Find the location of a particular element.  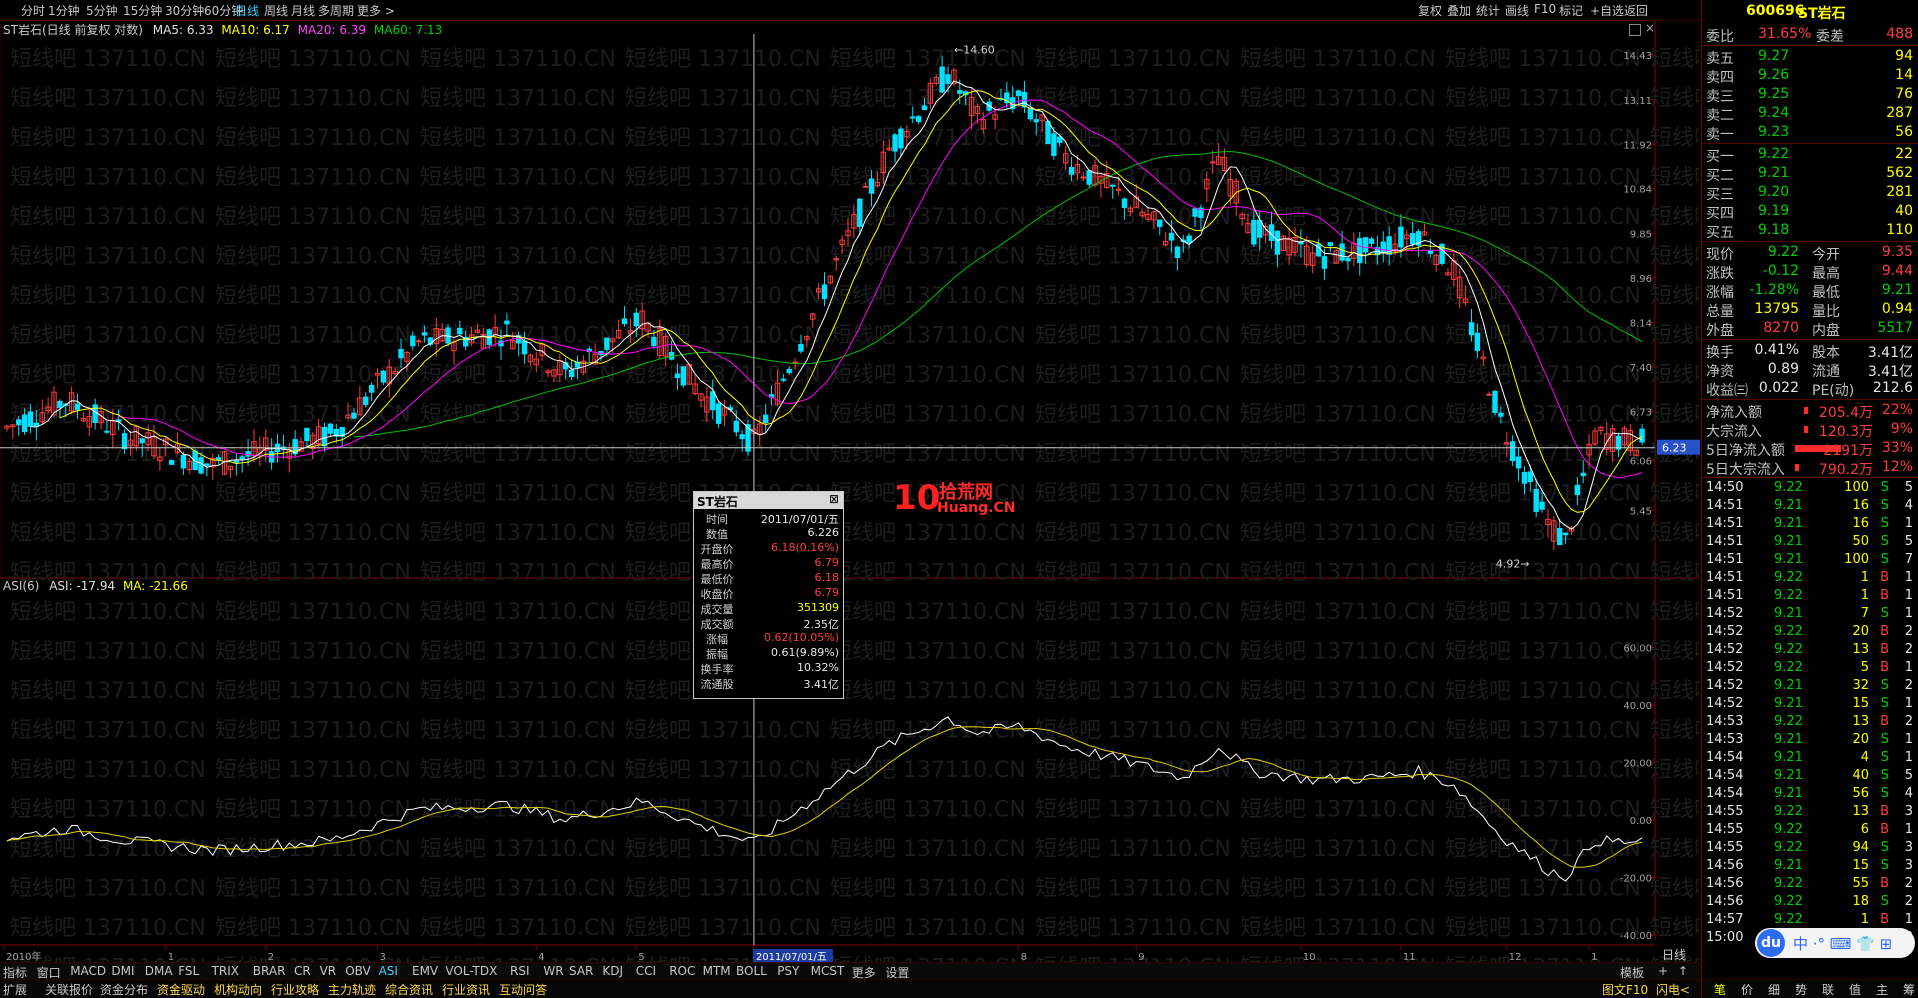

tick-price: 9.22 is located at coordinates (1788, 721).